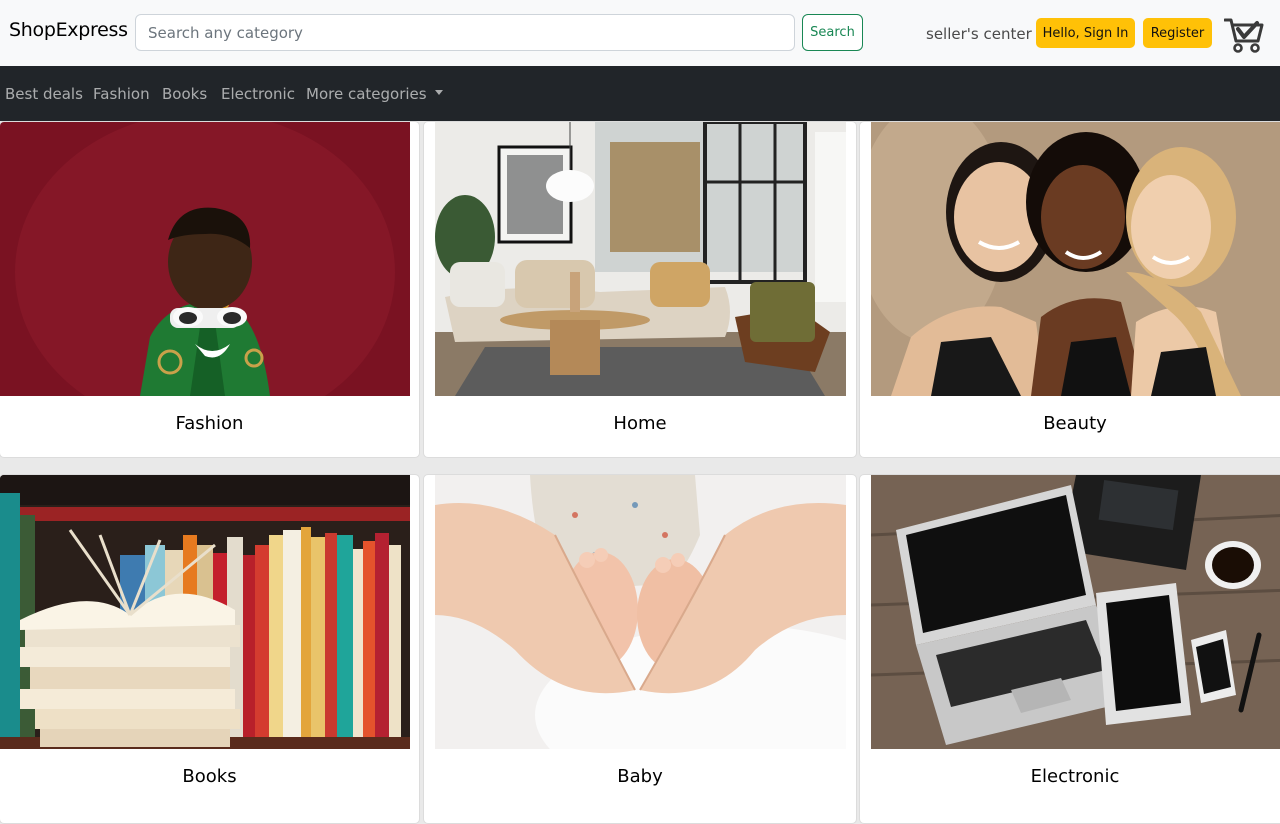 This screenshot has width=1280, height=824. Describe the element at coordinates (979, 34) in the screenshot. I see `seller-center-link: seller's center` at that location.